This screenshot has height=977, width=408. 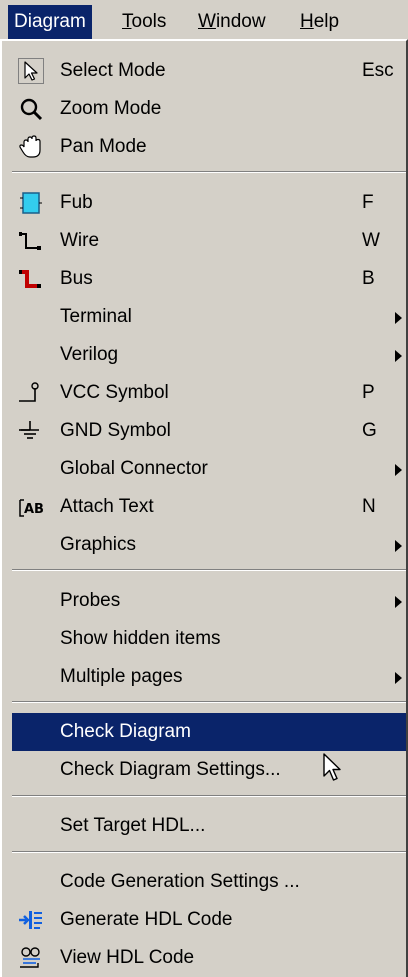 What do you see at coordinates (378, 70) in the screenshot?
I see `menu-item-shortcut: Esc` at bounding box center [378, 70].